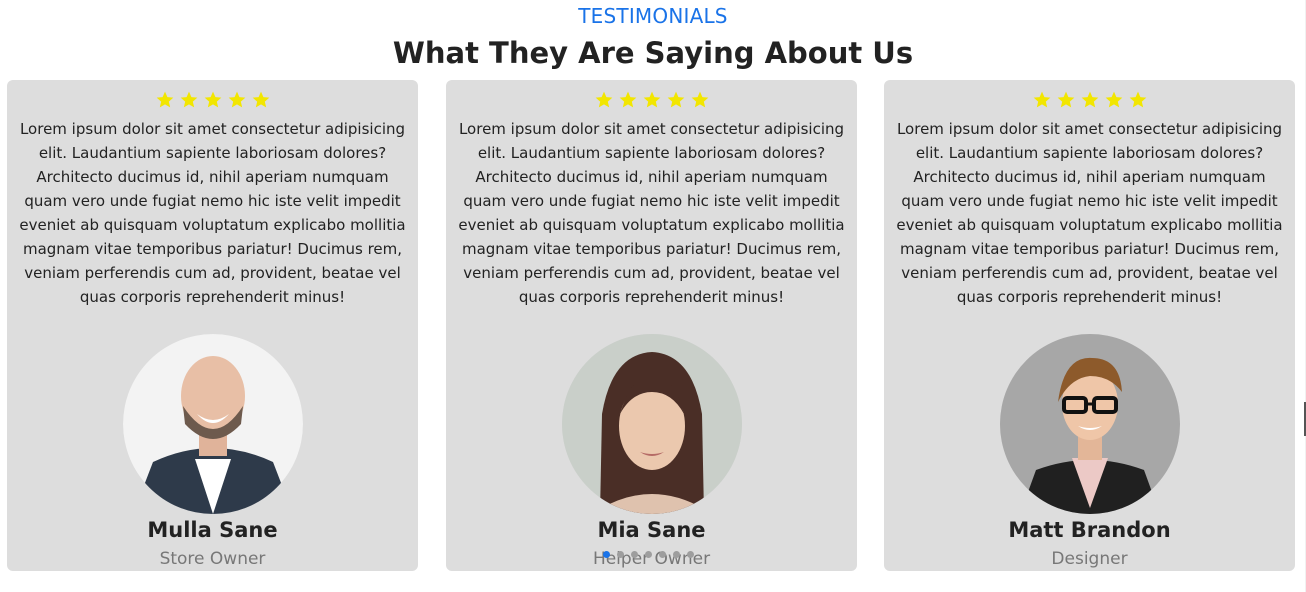 The height and width of the screenshot is (592, 1306). Describe the element at coordinates (653, 16) in the screenshot. I see `section-label: TESTIMONIALS` at that location.